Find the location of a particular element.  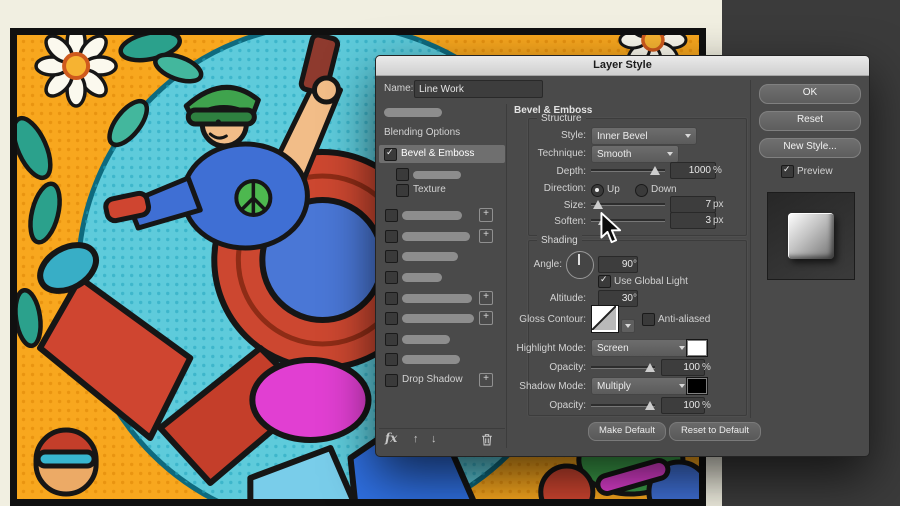

gloss-contour-picker-button is located at coordinates (628, 326).